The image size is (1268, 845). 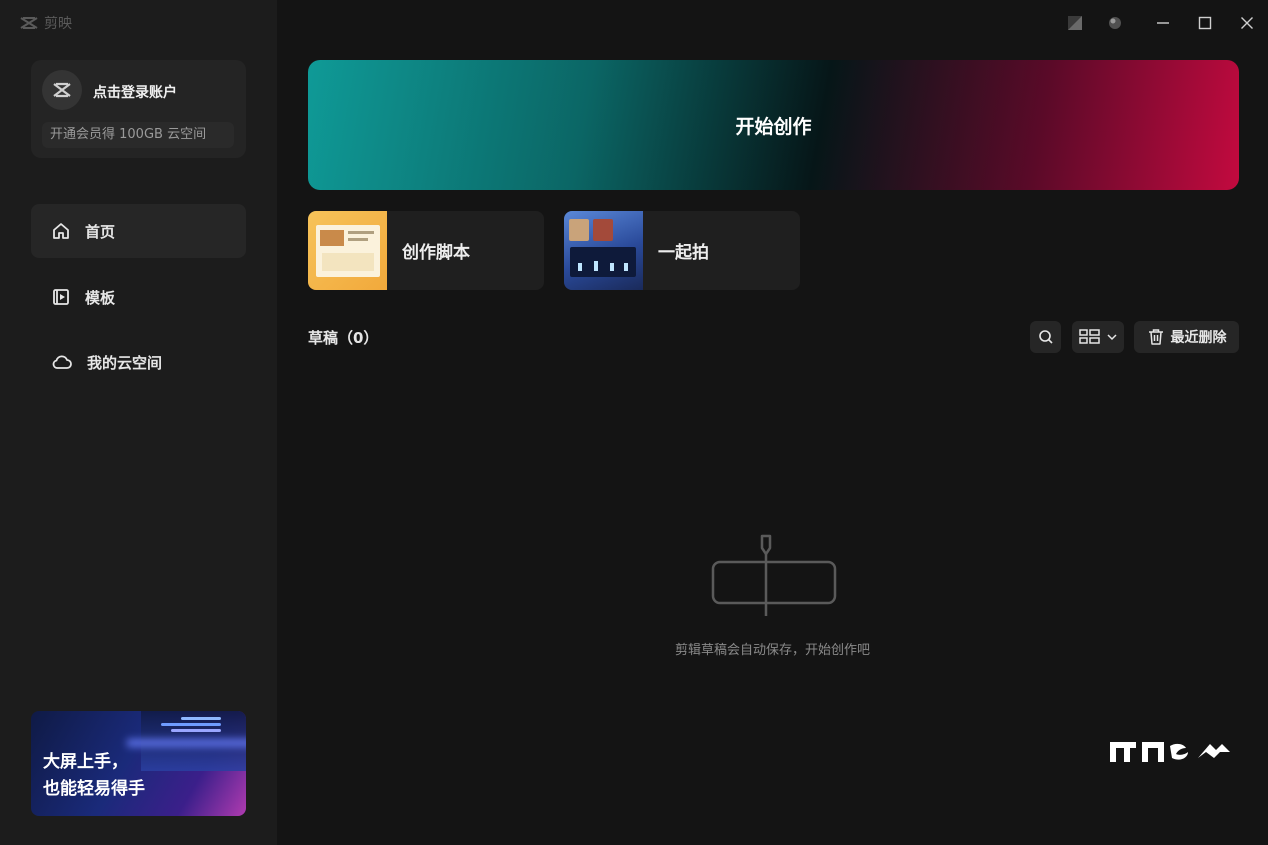 I want to click on template-icon, so click(x=61, y=297).